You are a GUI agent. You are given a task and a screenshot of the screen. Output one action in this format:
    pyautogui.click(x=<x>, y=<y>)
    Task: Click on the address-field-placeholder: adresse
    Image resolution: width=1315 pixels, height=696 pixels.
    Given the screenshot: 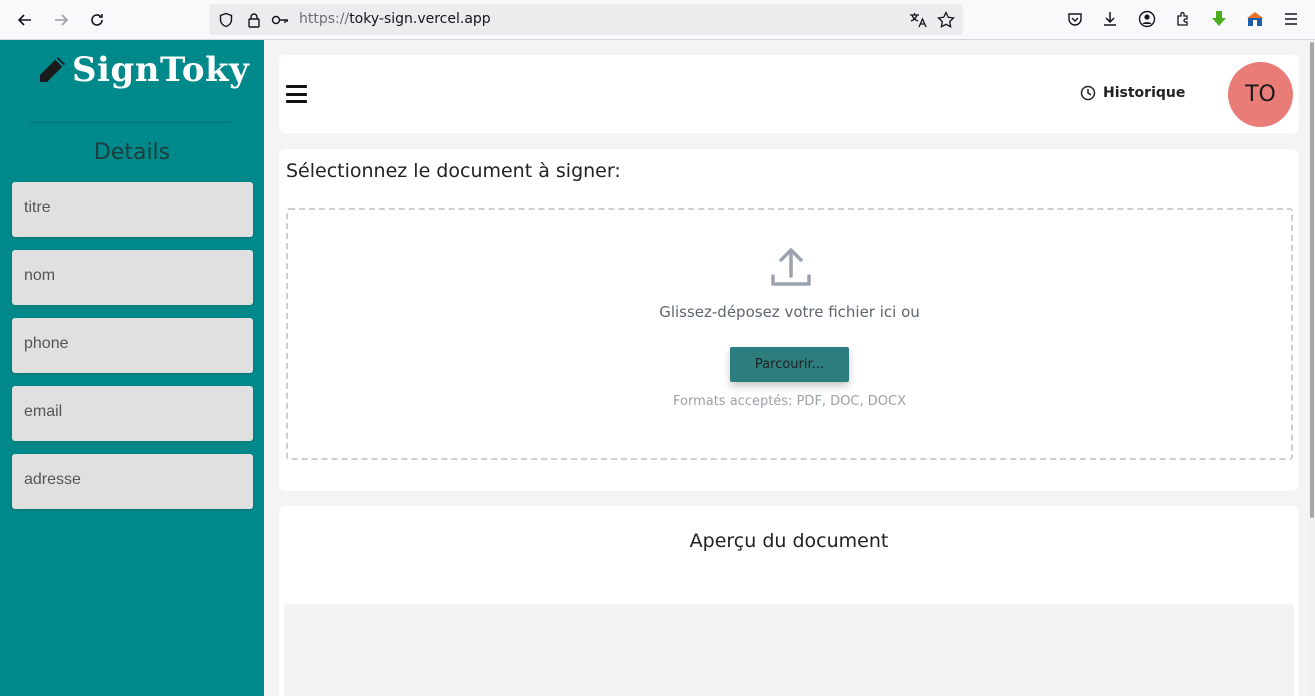 What is the action you would take?
    pyautogui.click(x=52, y=479)
    